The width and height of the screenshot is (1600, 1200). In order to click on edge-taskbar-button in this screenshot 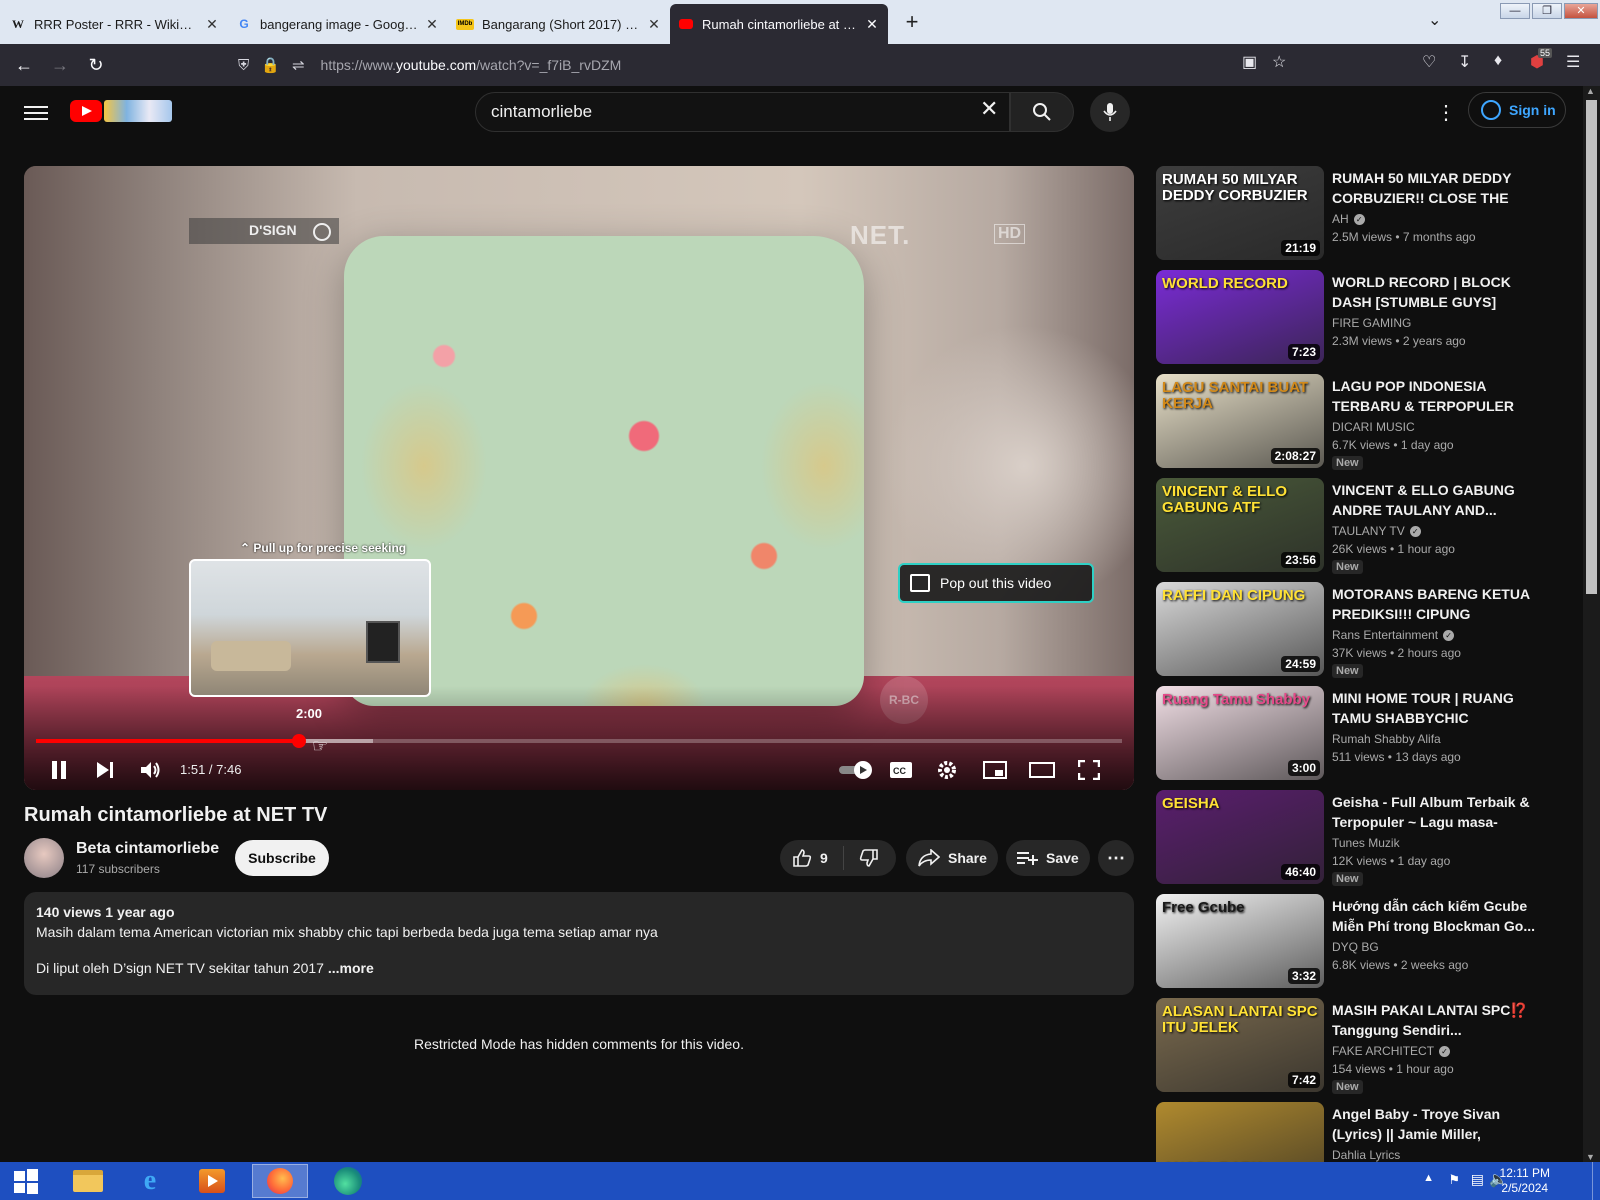, I will do `click(348, 1181)`.